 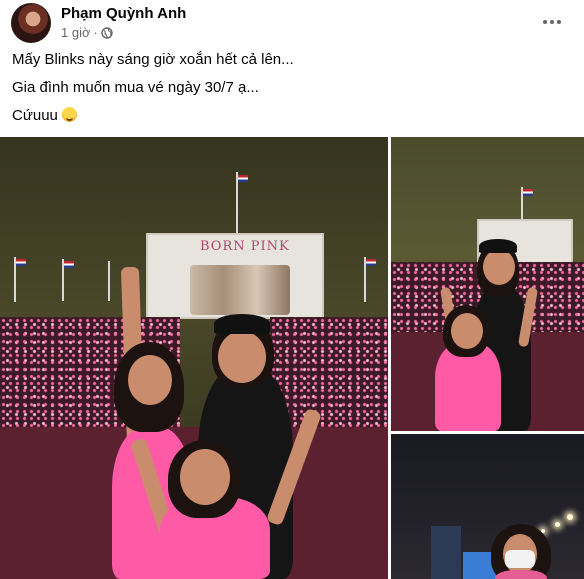 I want to click on globe-icon, so click(x=107, y=32).